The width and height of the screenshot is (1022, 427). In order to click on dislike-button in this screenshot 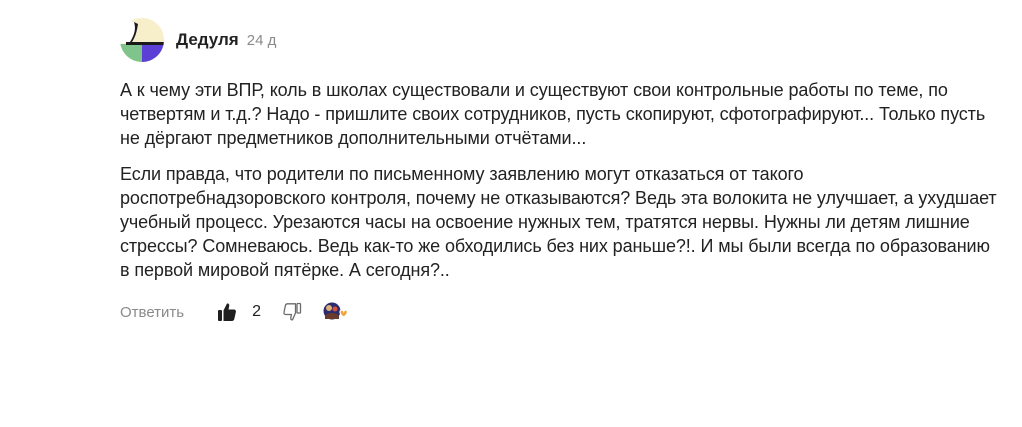, I will do `click(292, 312)`.